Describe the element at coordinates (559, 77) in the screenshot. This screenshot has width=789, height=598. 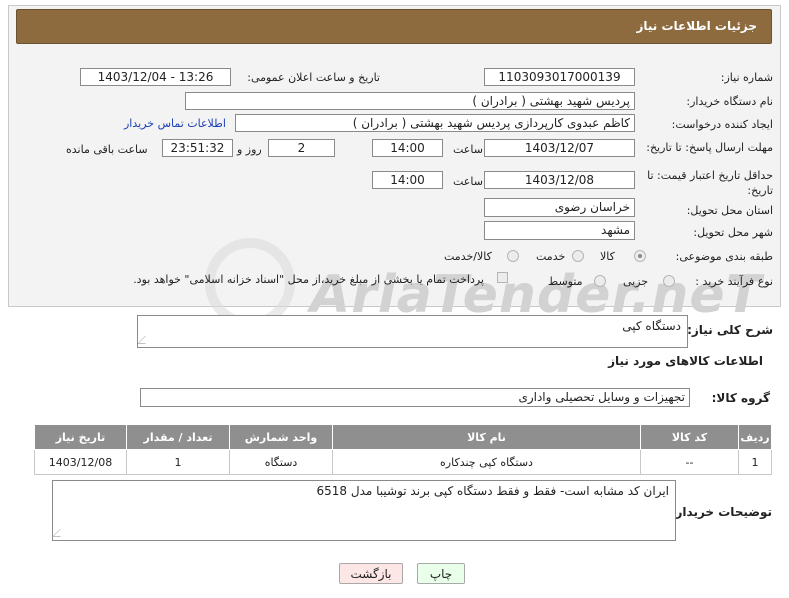
I see `need-number-field: 1103093017000139` at that location.